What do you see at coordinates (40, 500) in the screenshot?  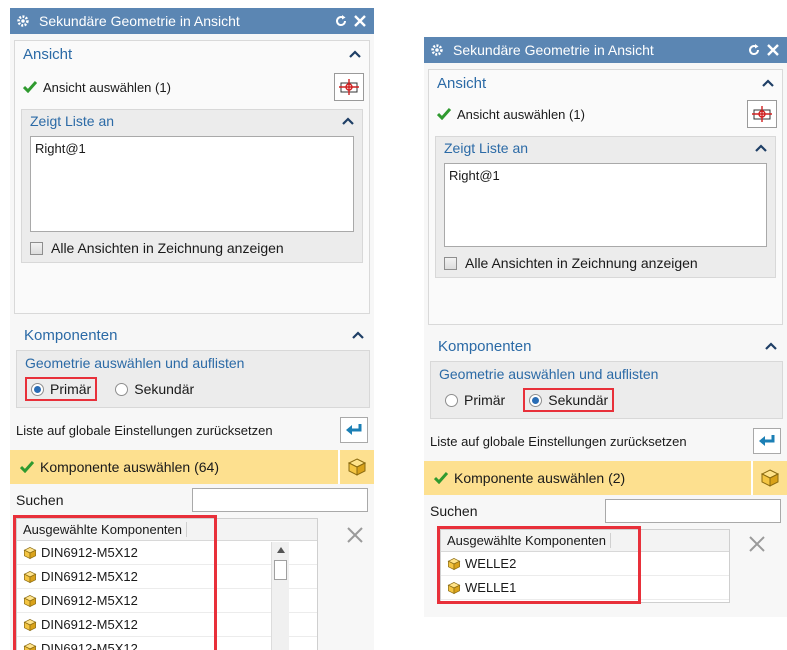 I see `search-label: Suchen` at bounding box center [40, 500].